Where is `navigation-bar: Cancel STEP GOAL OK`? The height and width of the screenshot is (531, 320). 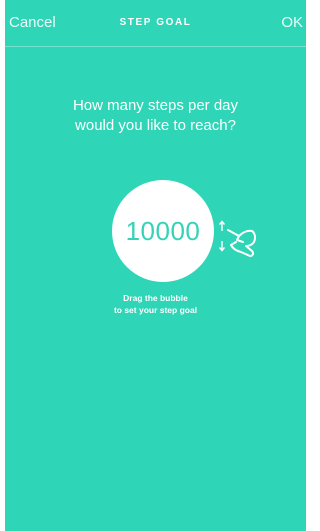 navigation-bar: Cancel STEP GOAL OK is located at coordinates (155, 23).